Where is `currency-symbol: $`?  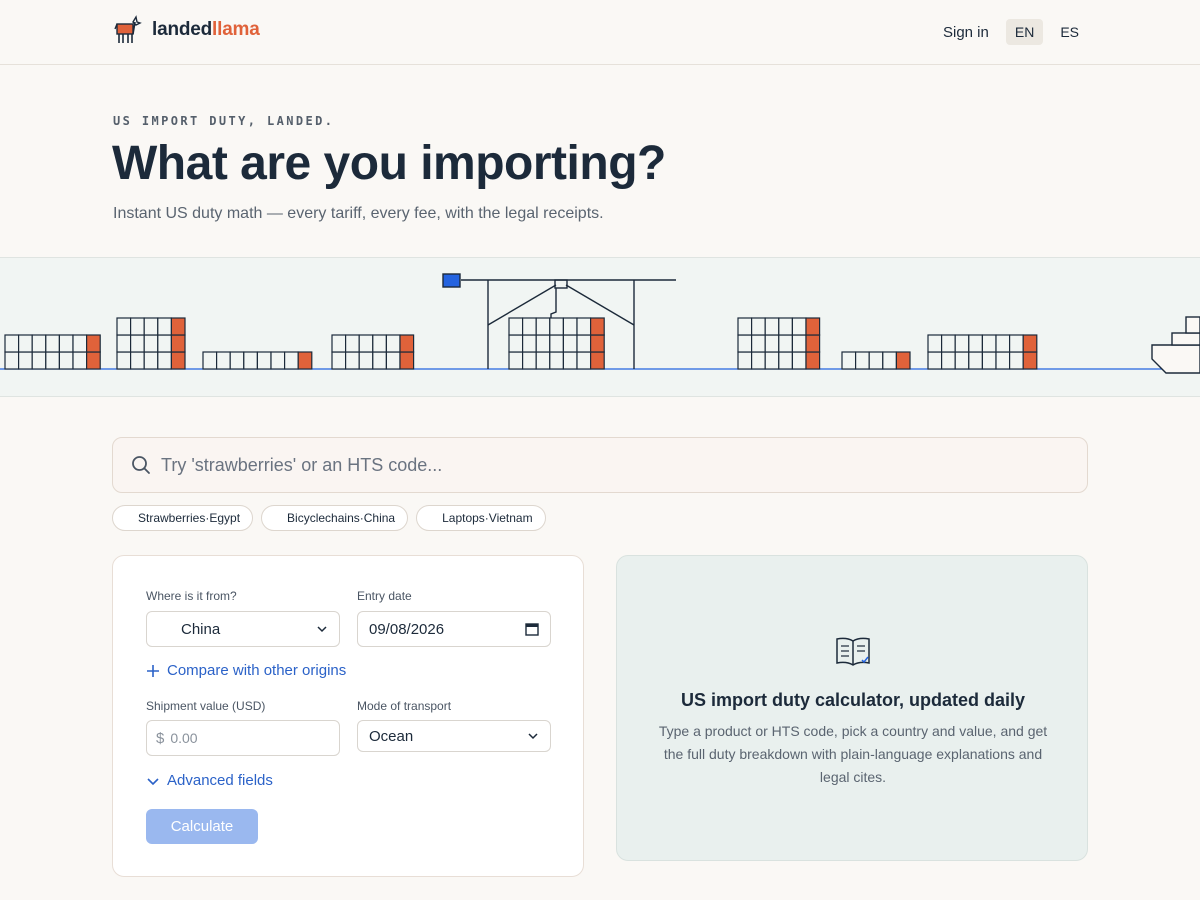
currency-symbol: $ is located at coordinates (160, 738).